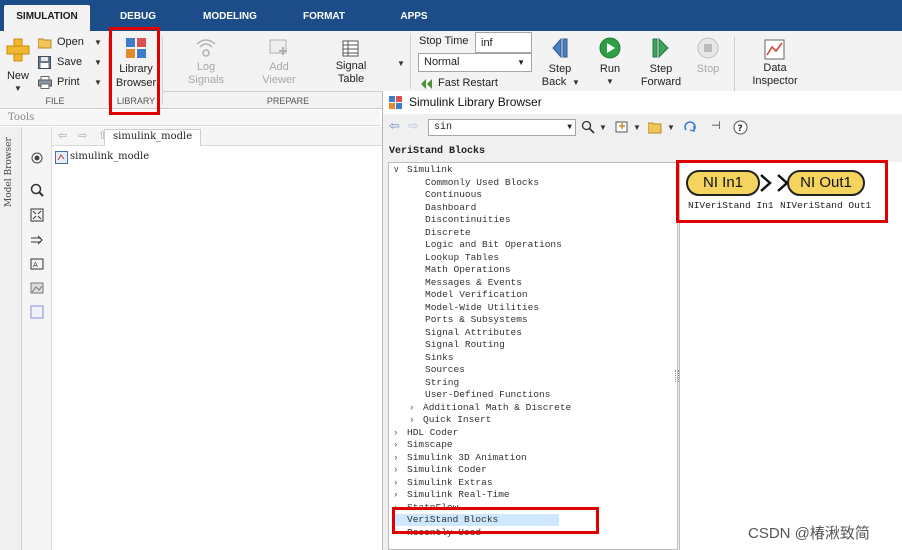 The width and height of the screenshot is (902, 550). What do you see at coordinates (487, 395) in the screenshot?
I see `tree-item: User-Defined Functions` at bounding box center [487, 395].